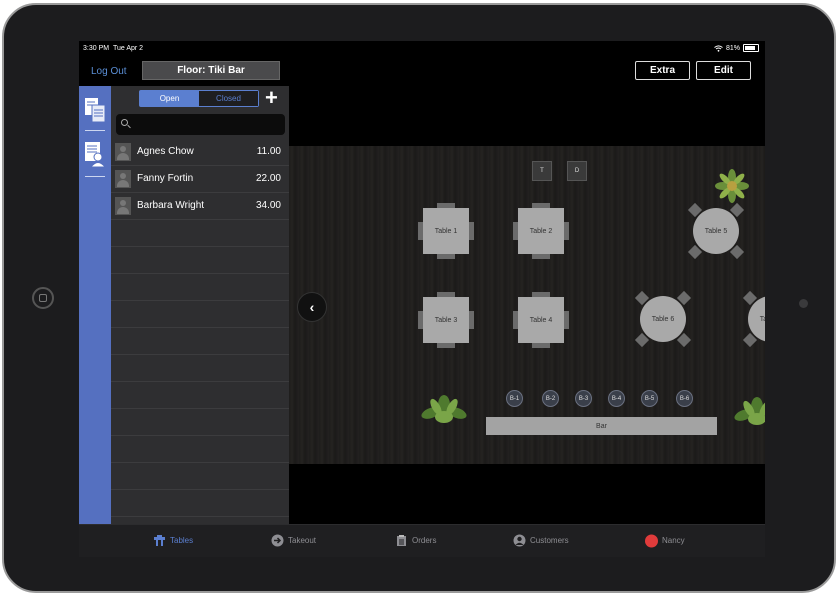 This screenshot has width=840, height=597. I want to click on chevron-left-icon: ‹, so click(312, 307).